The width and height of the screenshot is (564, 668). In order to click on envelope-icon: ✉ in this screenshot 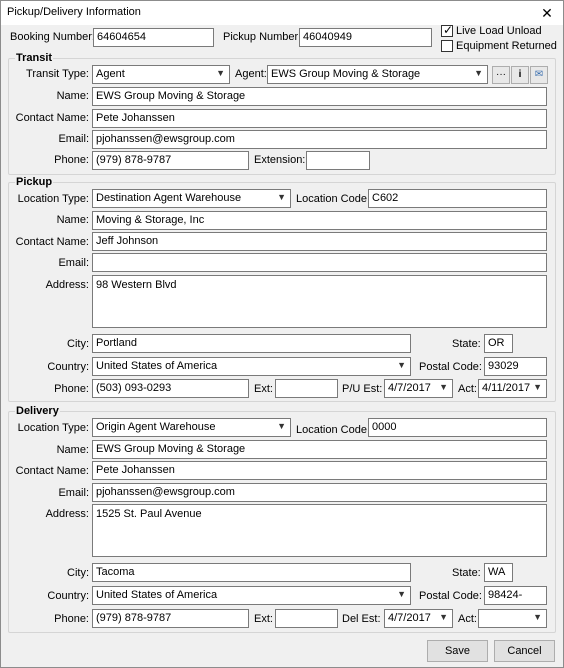, I will do `click(539, 75)`.